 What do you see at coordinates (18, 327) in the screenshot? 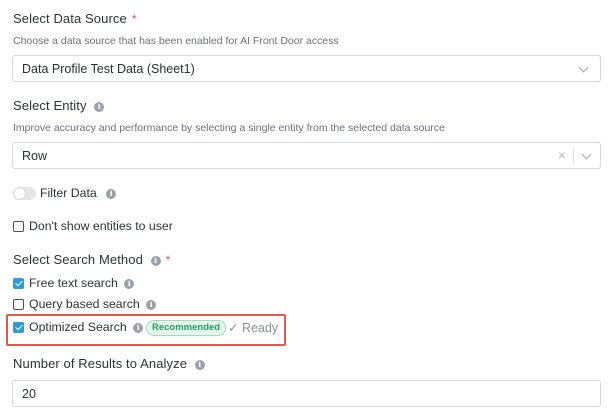
I see `optimized-search-checkbox` at bounding box center [18, 327].